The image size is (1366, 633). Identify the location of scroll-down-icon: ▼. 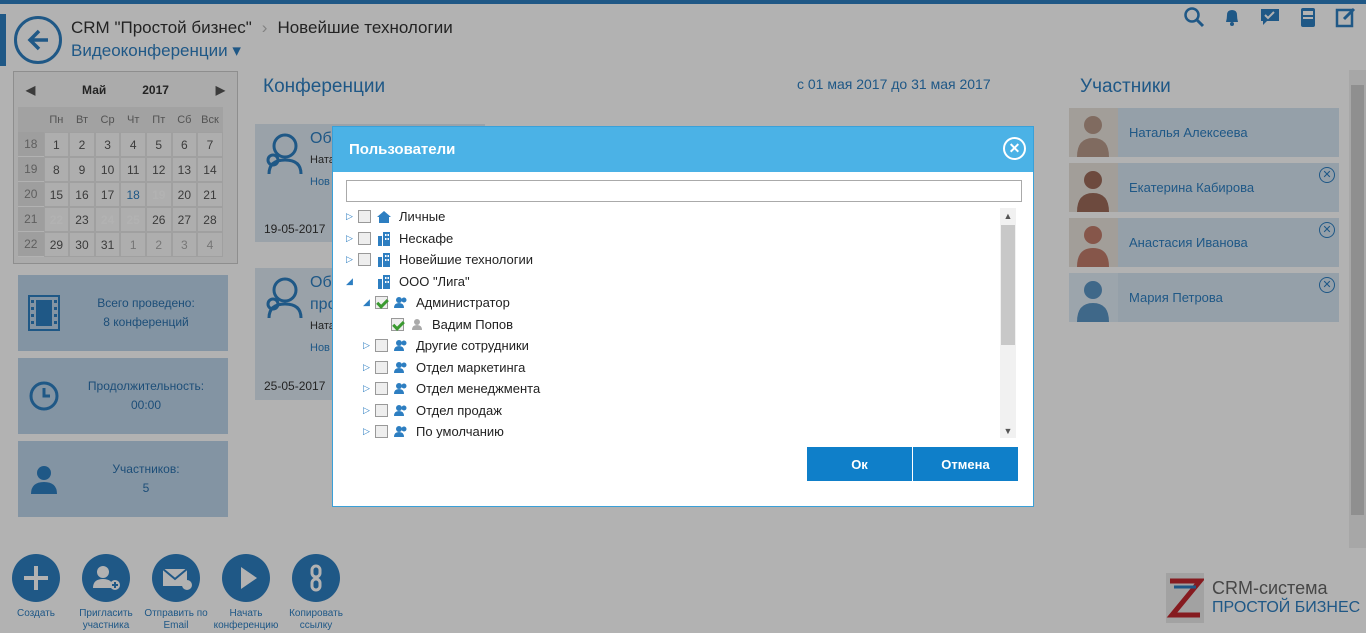
(1008, 430).